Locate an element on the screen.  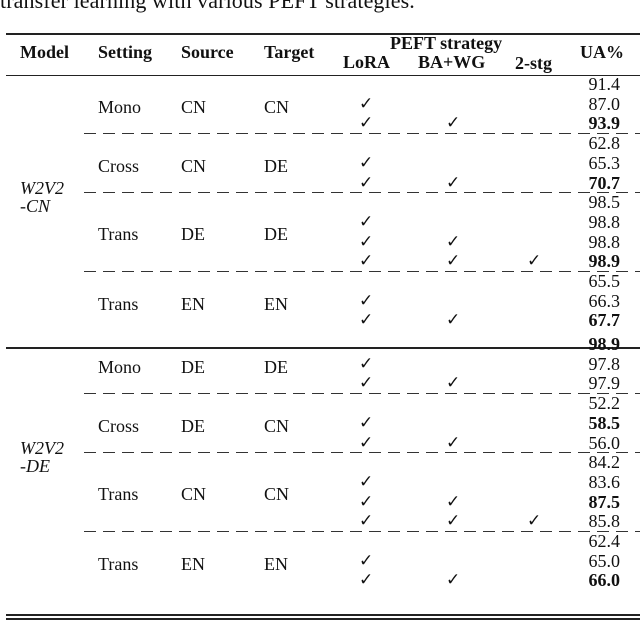
ua-value: 97.8 is located at coordinates (604, 363).